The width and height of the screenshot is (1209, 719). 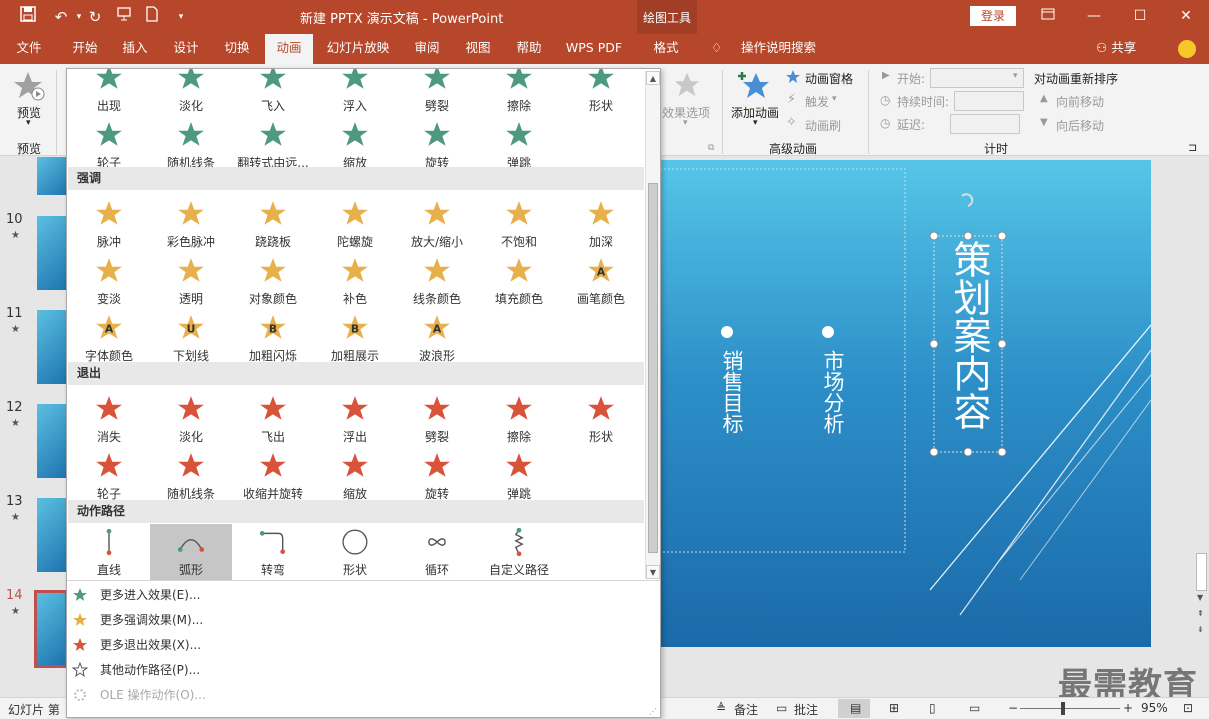 I want to click on gallery-scrollbar-thumb, so click(x=653, y=368).